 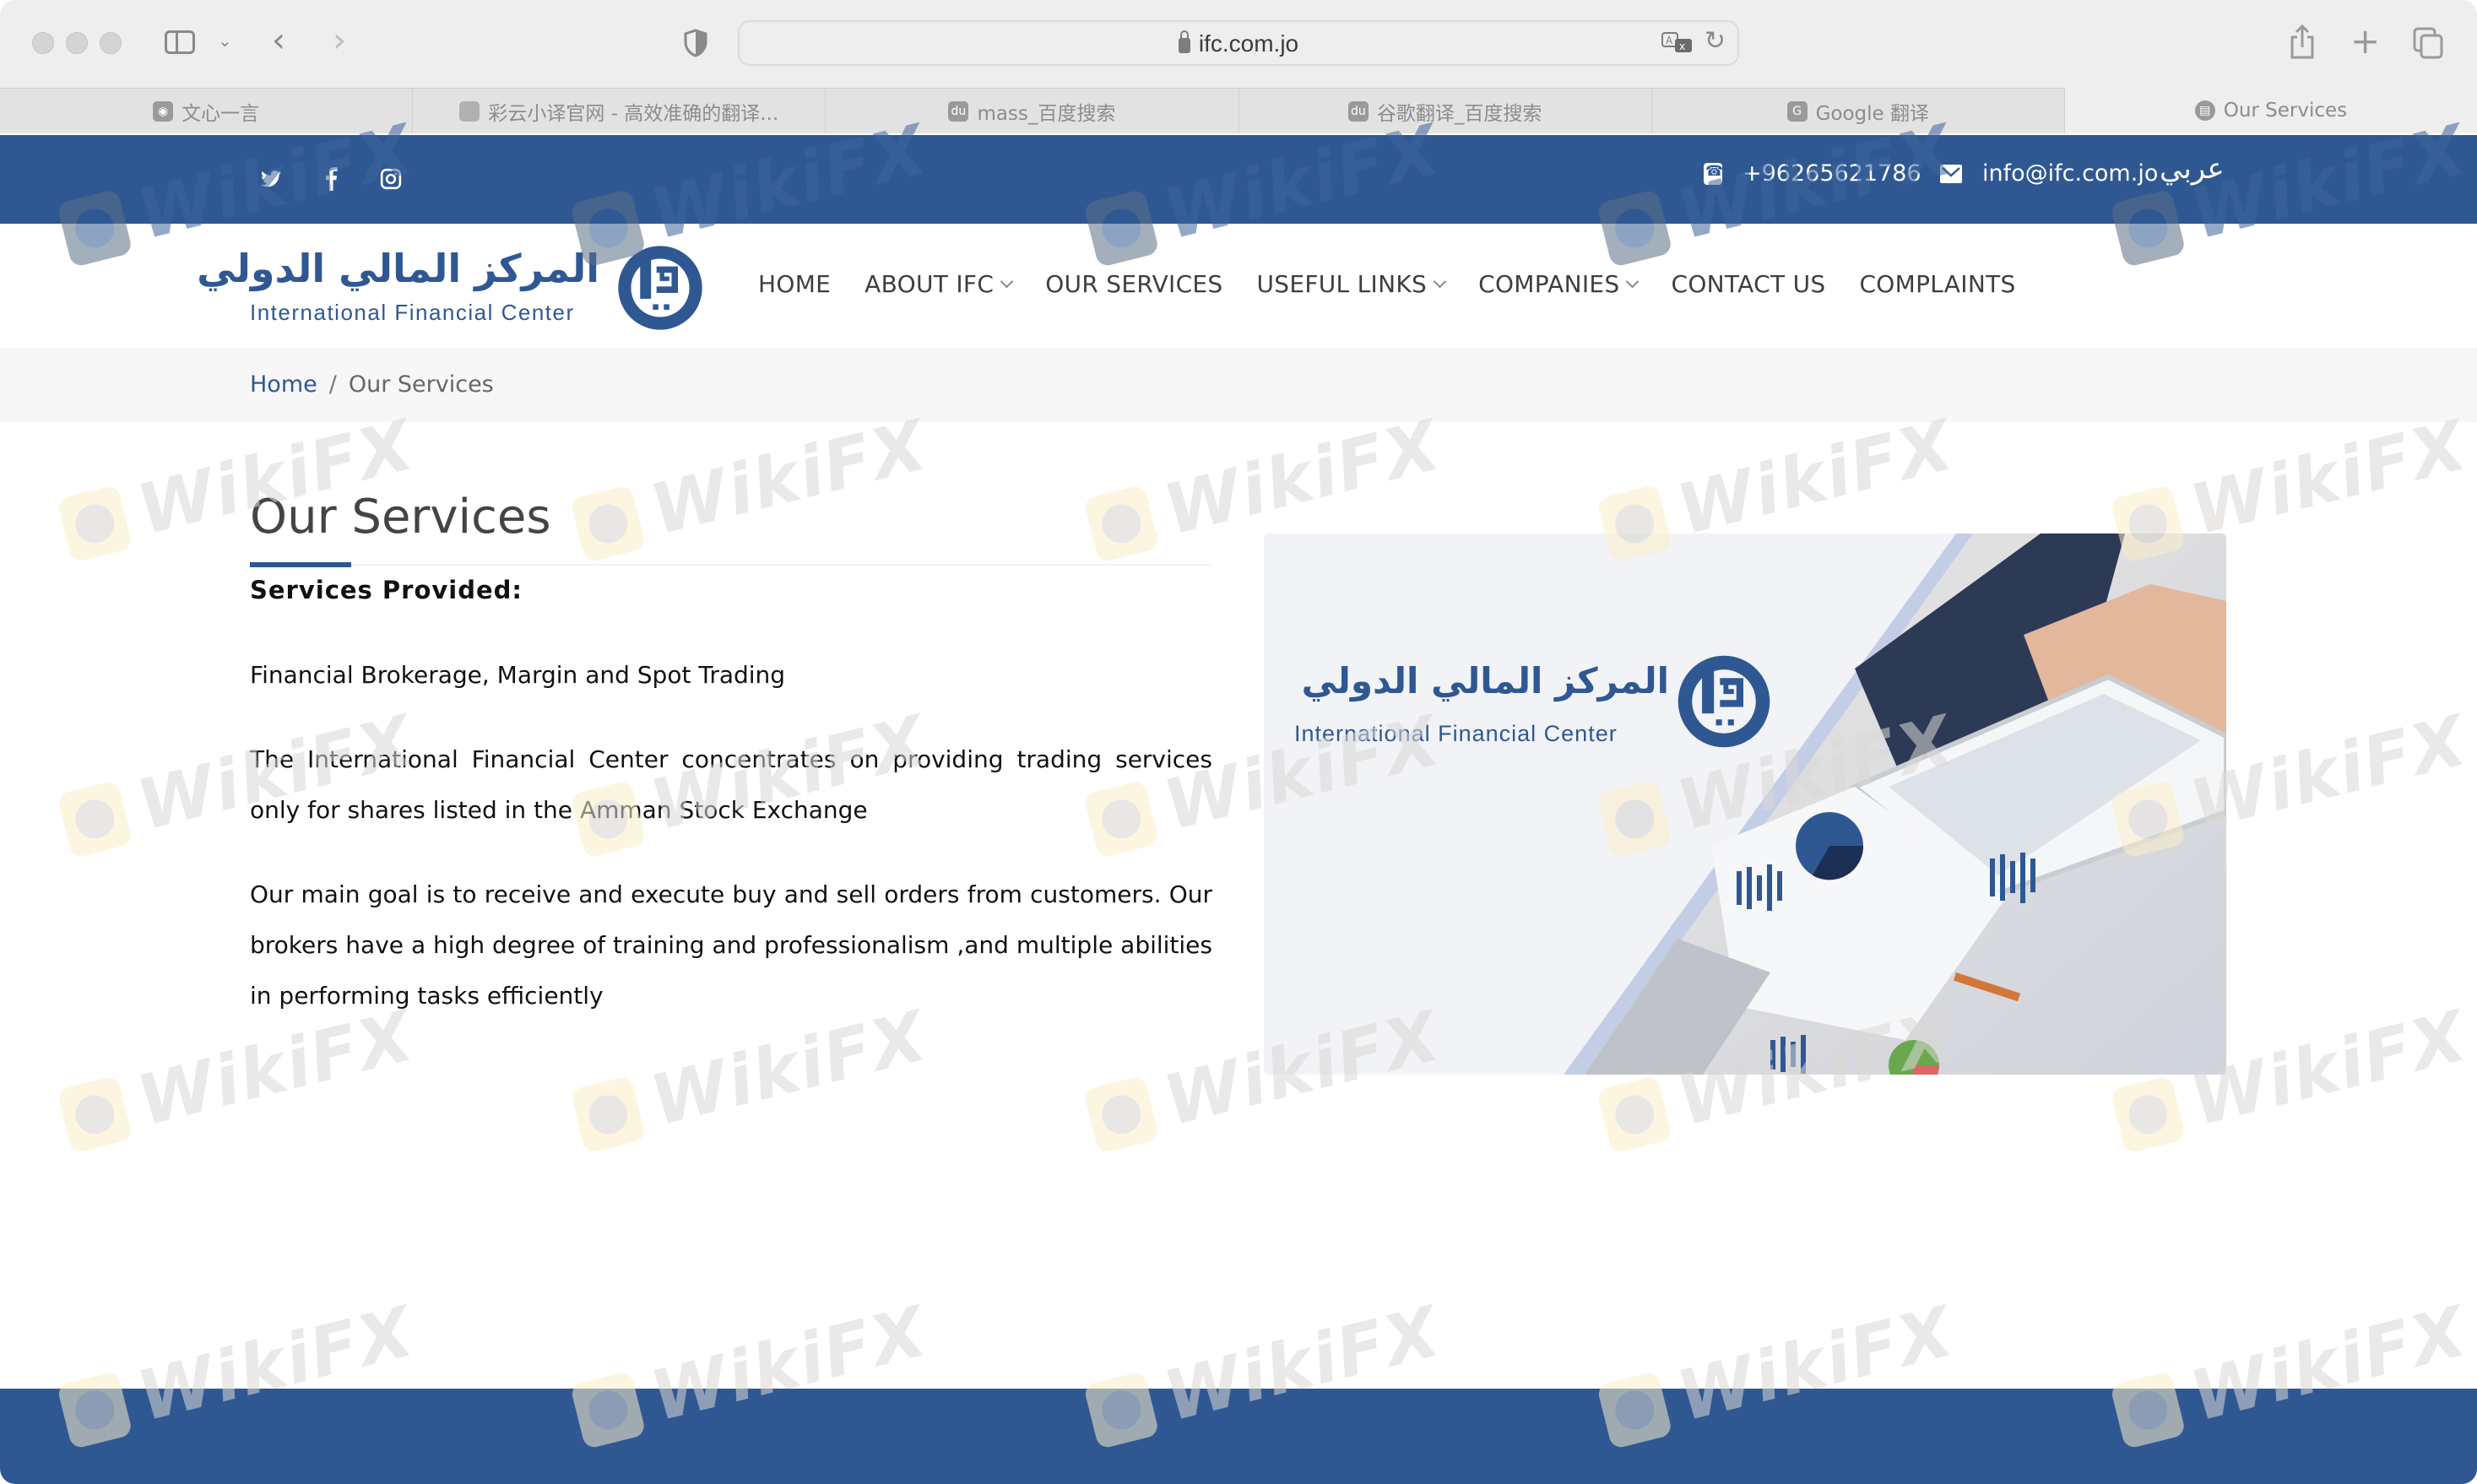 I want to click on hero-logo-arabic: المركز المالي الدولي, so click(x=1485, y=680).